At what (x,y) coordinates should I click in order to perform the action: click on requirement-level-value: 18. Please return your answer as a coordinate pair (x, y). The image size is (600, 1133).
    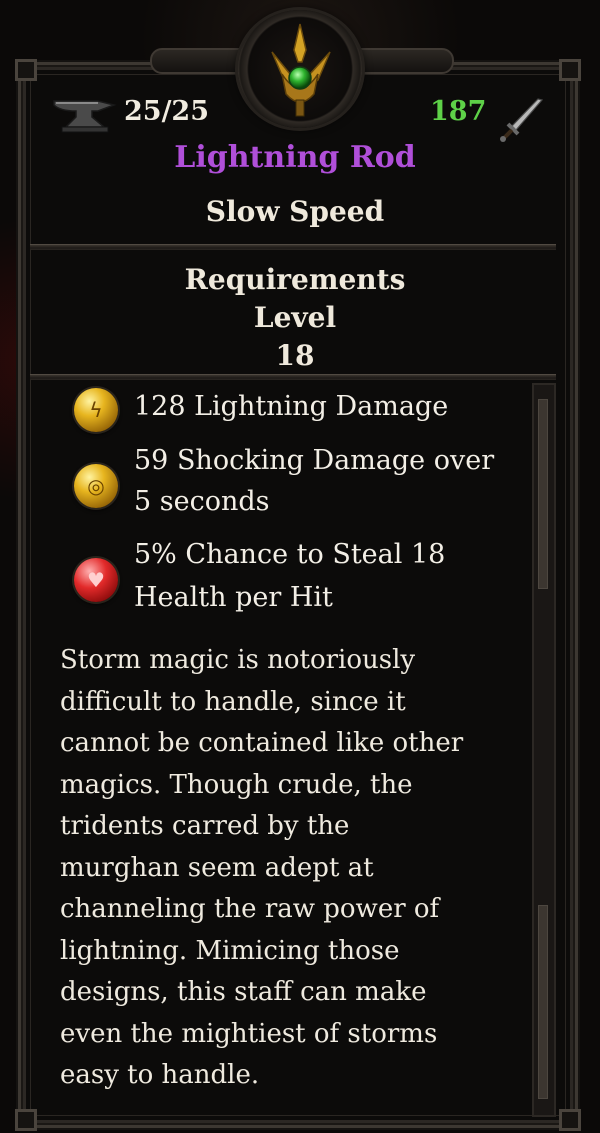
    Looking at the image, I should click on (295, 355).